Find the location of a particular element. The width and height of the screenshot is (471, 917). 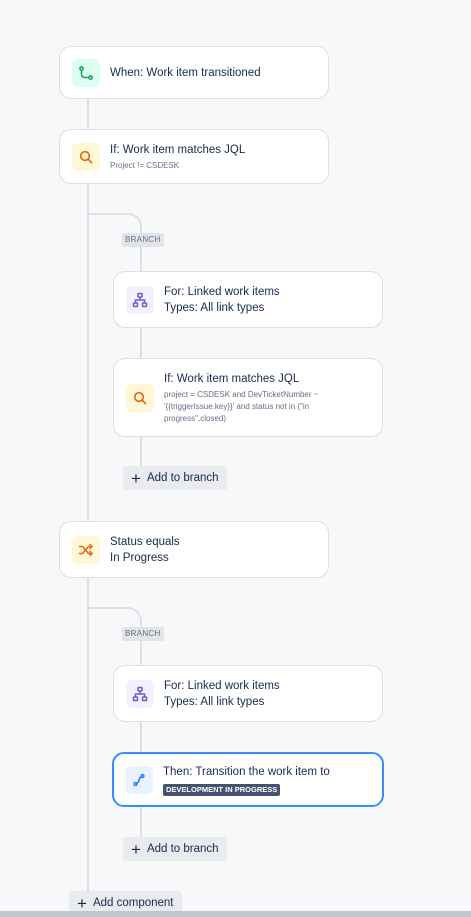

trigger-title: When: Work item transitioned is located at coordinates (185, 72).